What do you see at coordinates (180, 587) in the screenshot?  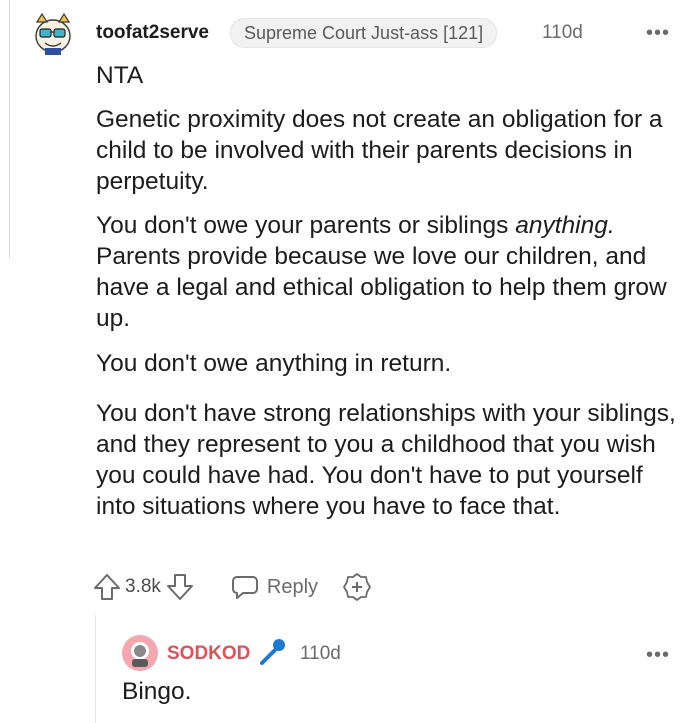 I see `downvote-icon` at bounding box center [180, 587].